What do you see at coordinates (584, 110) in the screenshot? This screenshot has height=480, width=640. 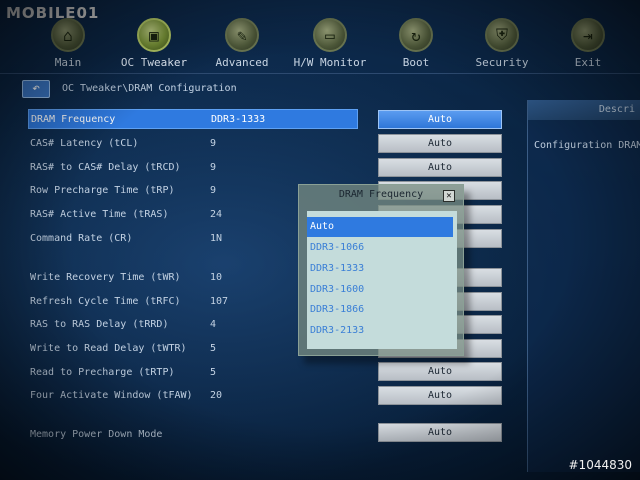 I see `description-title: Descri` at bounding box center [584, 110].